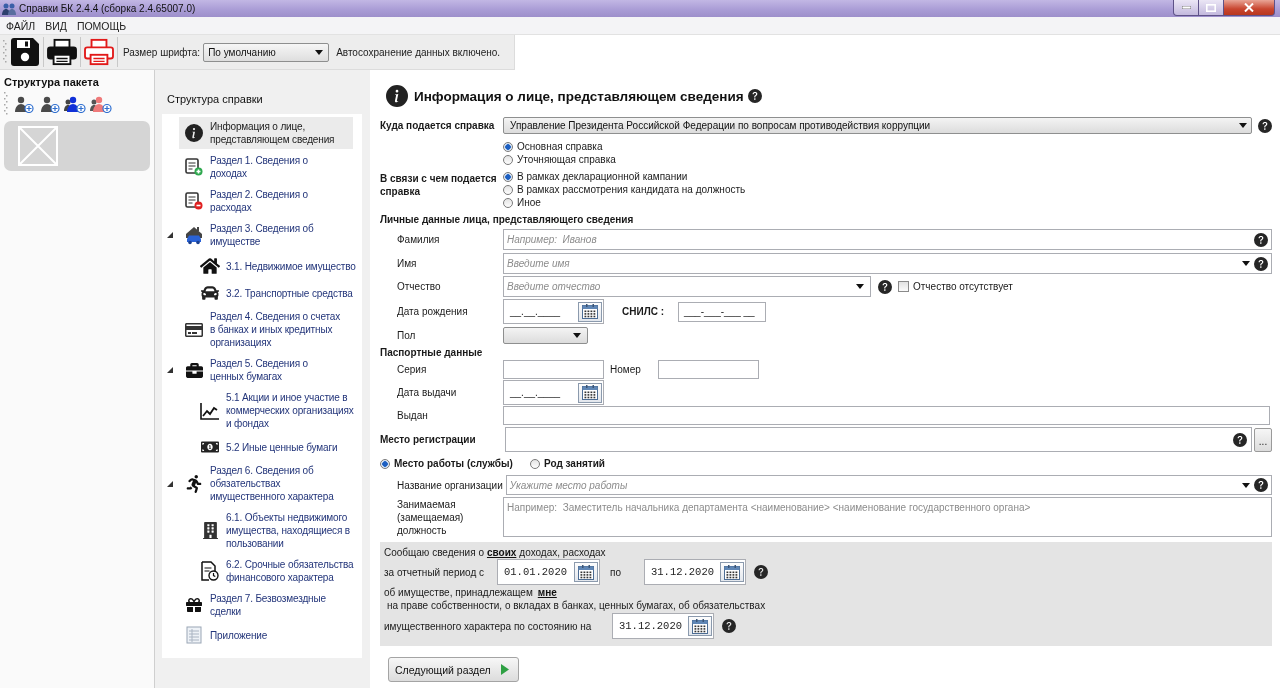 The height and width of the screenshot is (688, 1280). I want to click on field-label: Занимаемая (замещаемая) должность, so click(430, 517).